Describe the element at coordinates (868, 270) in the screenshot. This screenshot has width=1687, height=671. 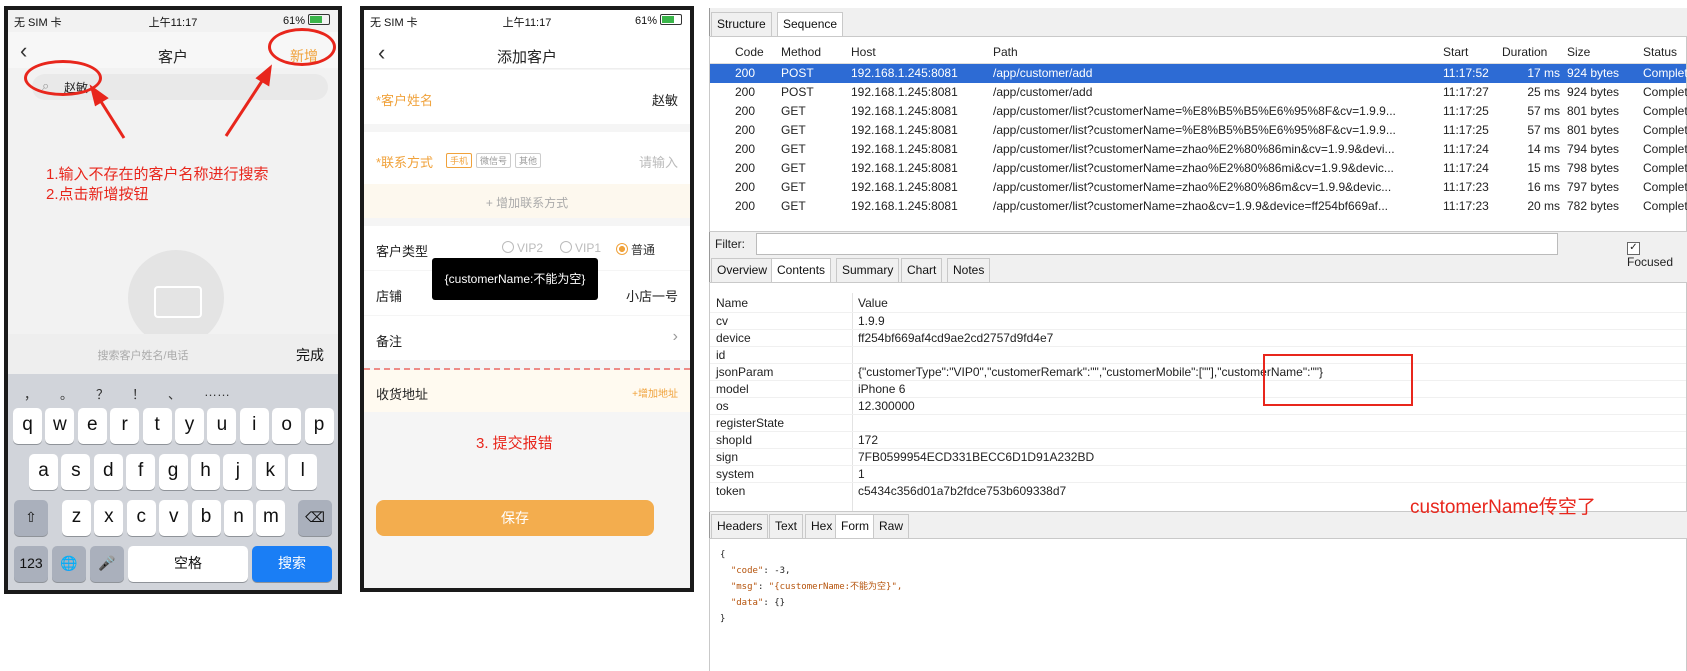
I see `tab-summary: Summary` at that location.